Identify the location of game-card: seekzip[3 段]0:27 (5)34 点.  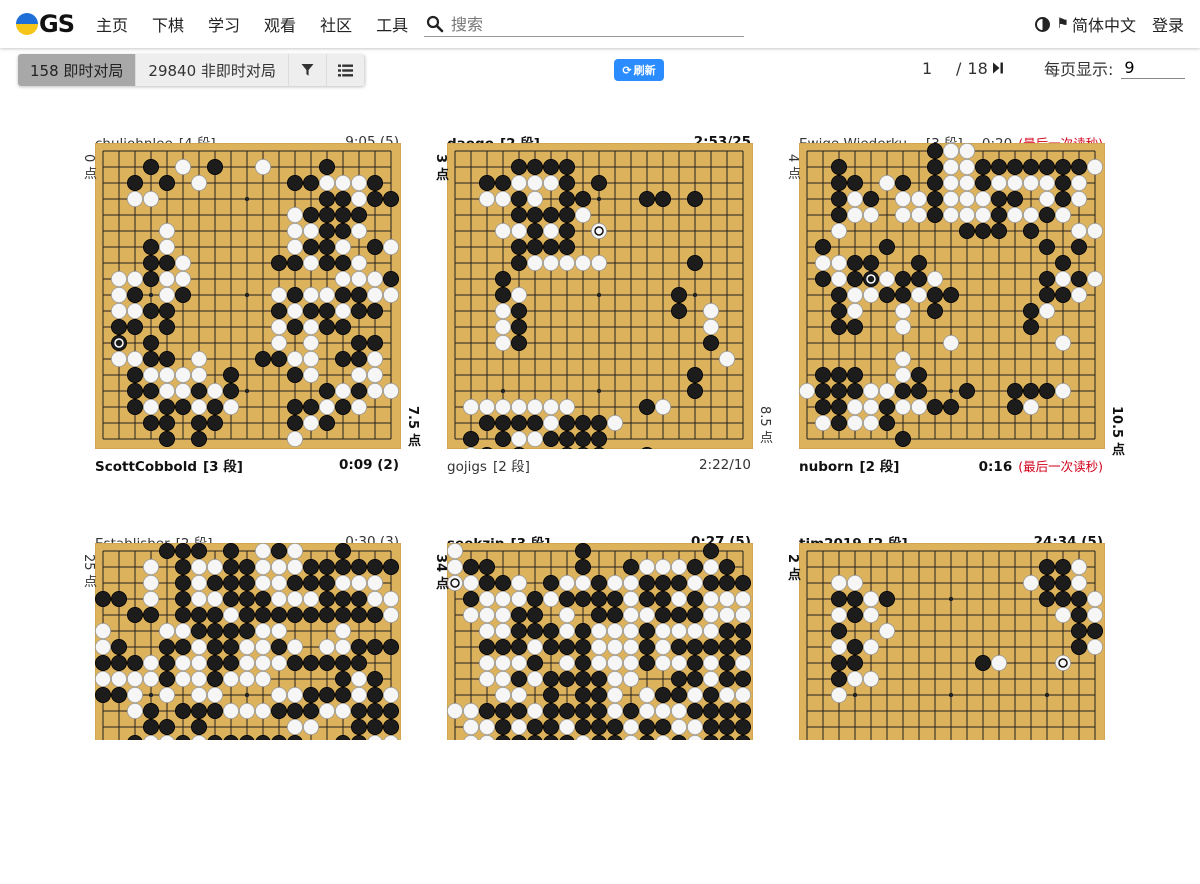
(593, 709).